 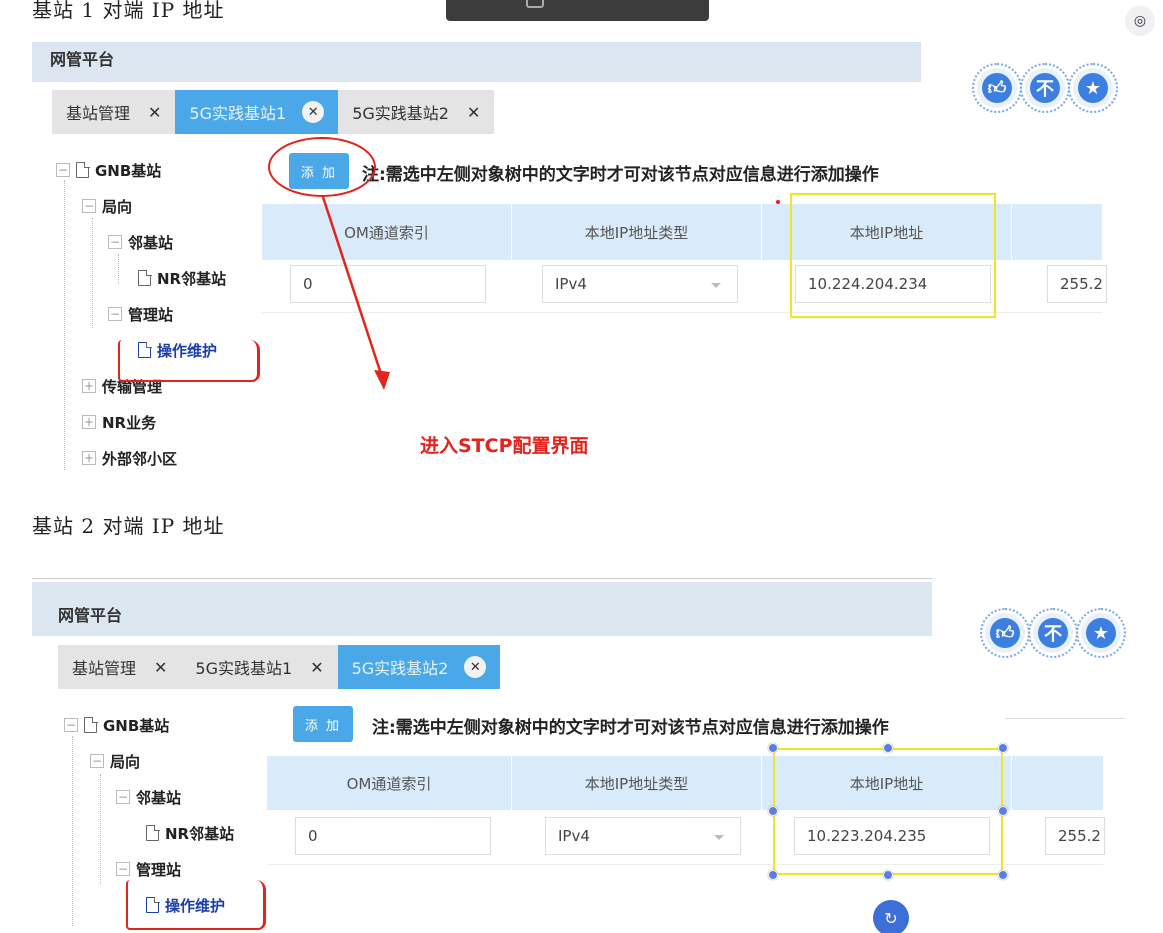 I want to click on rotate-icon: ↻, so click(x=891, y=916).